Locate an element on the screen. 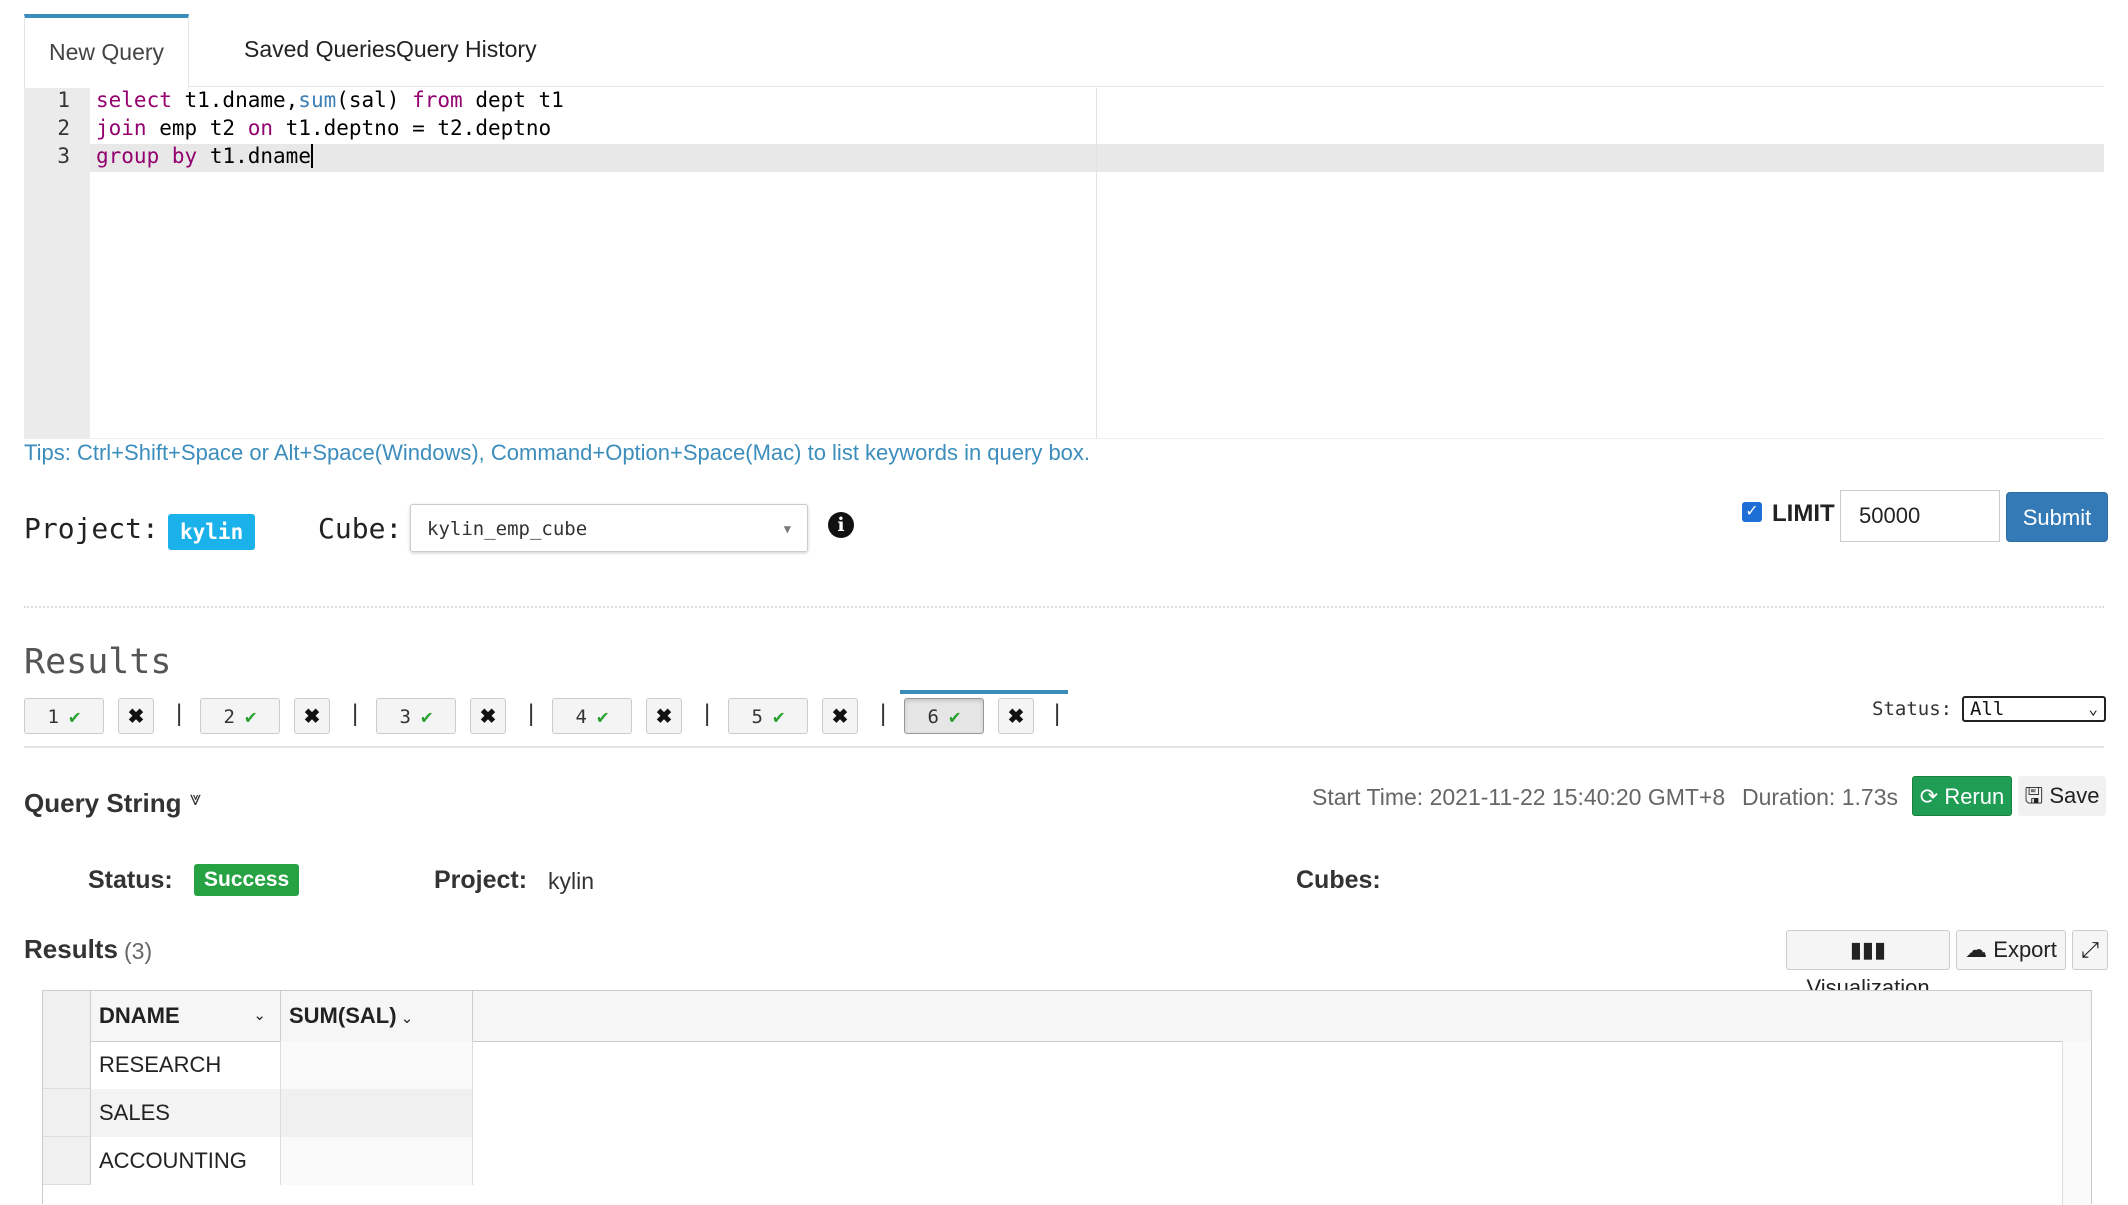 This screenshot has width=2128, height=1205. sql-text: (sal) is located at coordinates (374, 100).